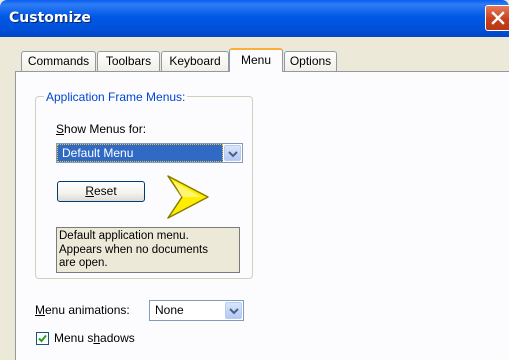  Describe the element at coordinates (116, 97) in the screenshot. I see `group-legend: Application Frame Menus:` at that location.